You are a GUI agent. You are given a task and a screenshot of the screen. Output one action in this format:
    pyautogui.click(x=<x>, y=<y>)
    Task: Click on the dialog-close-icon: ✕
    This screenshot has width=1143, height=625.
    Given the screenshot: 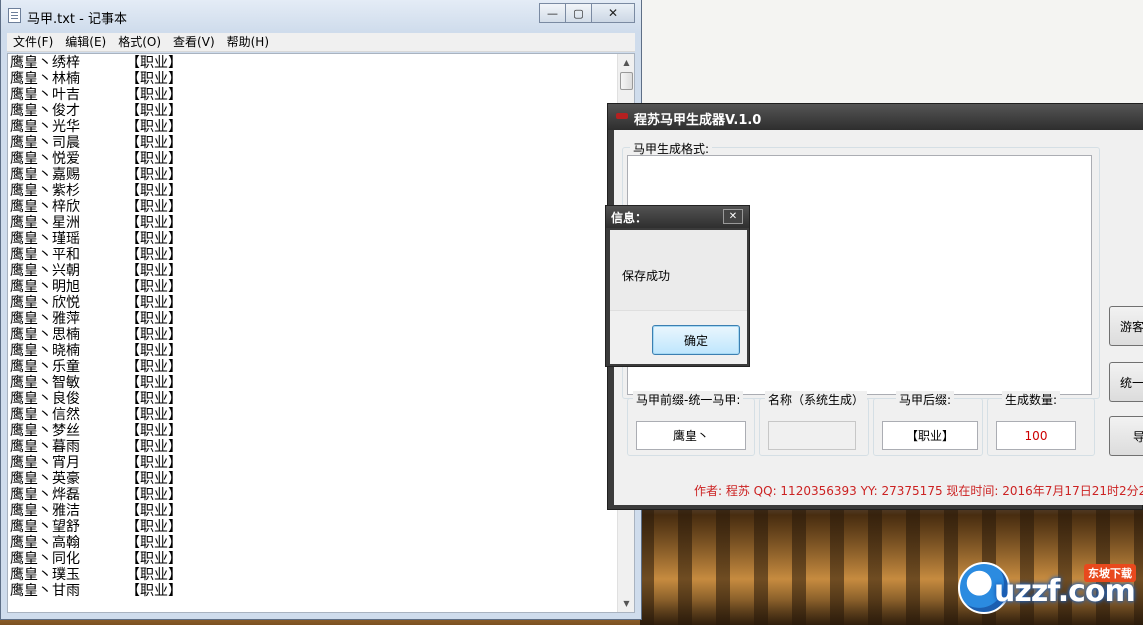 What is the action you would take?
    pyautogui.click(x=733, y=216)
    